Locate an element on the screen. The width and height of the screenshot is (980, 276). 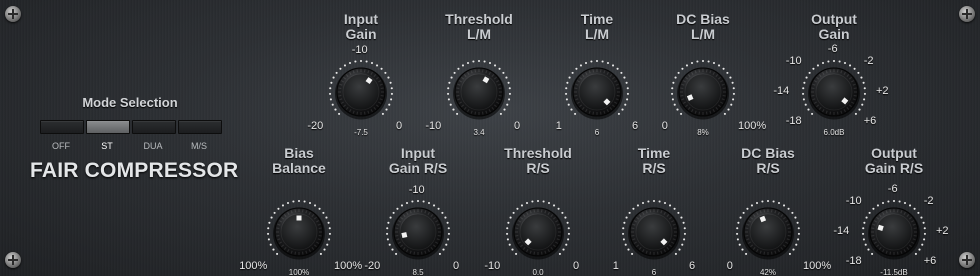
output-gain-lm-scale-label: +6 is located at coordinates (870, 120).